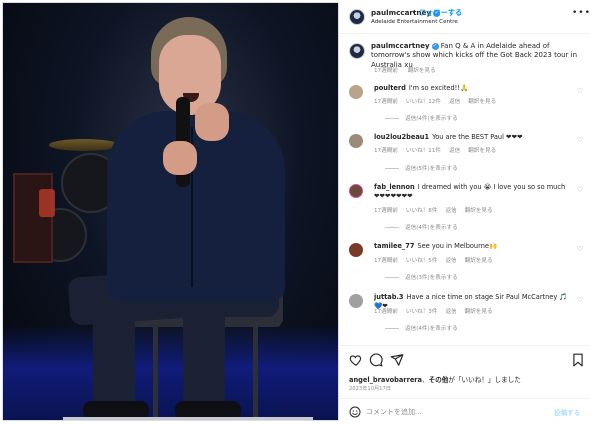 This screenshot has width=590, height=425. I want to click on comment-meta: 17週間前 いいね！3件 返信 翻訳を見る, so click(433, 312).